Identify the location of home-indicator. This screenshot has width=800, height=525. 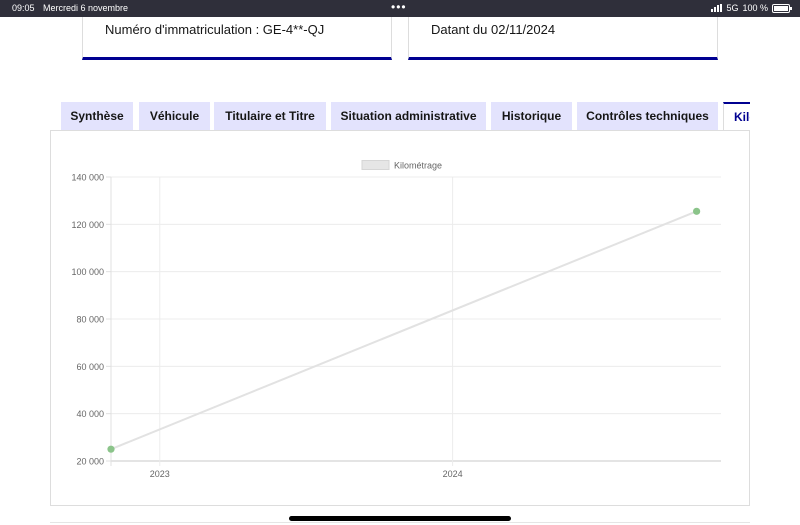
(400, 518).